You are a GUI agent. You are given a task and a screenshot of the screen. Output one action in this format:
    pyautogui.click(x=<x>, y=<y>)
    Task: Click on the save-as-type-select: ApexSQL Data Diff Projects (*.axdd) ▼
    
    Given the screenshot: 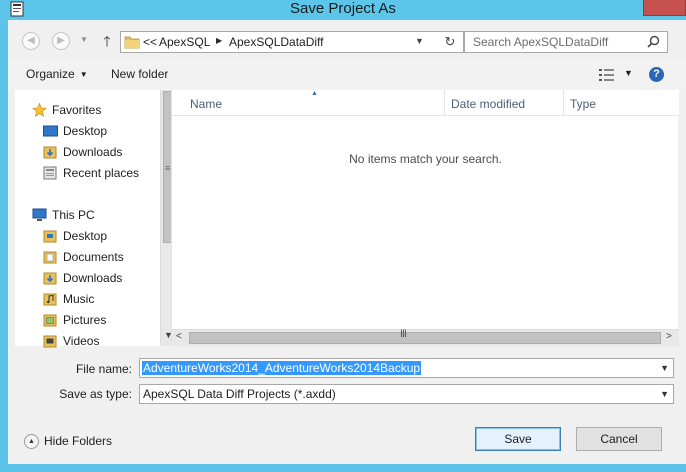 What is the action you would take?
    pyautogui.click(x=406, y=394)
    